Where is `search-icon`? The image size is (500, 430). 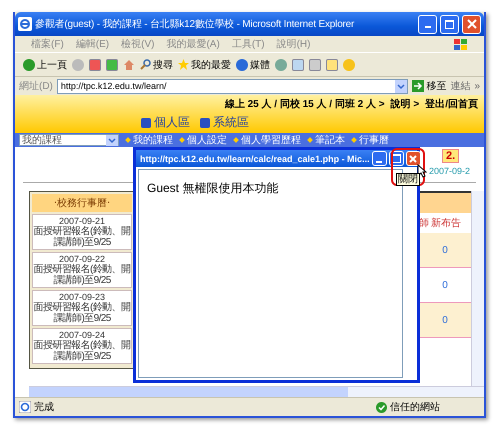
search-icon is located at coordinates (145, 64).